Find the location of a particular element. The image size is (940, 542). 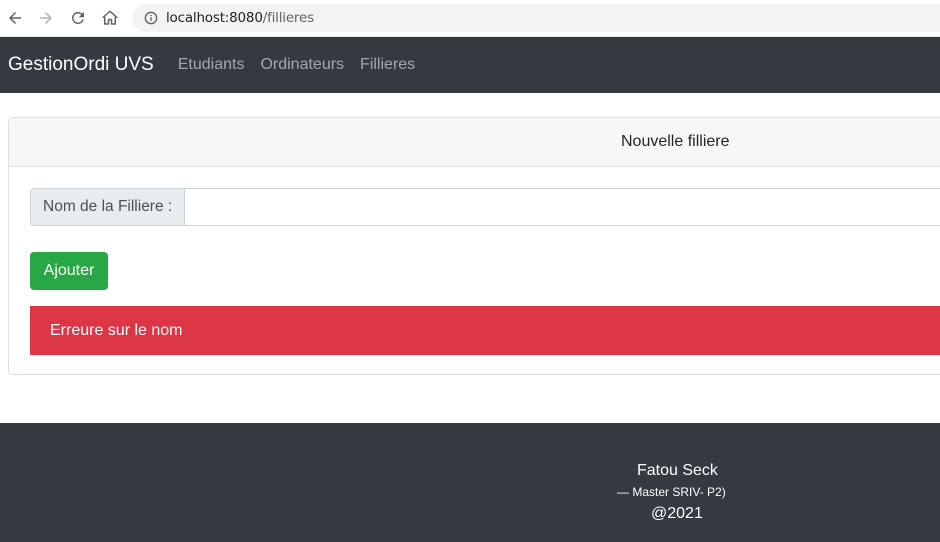

info-icon is located at coordinates (151, 18).